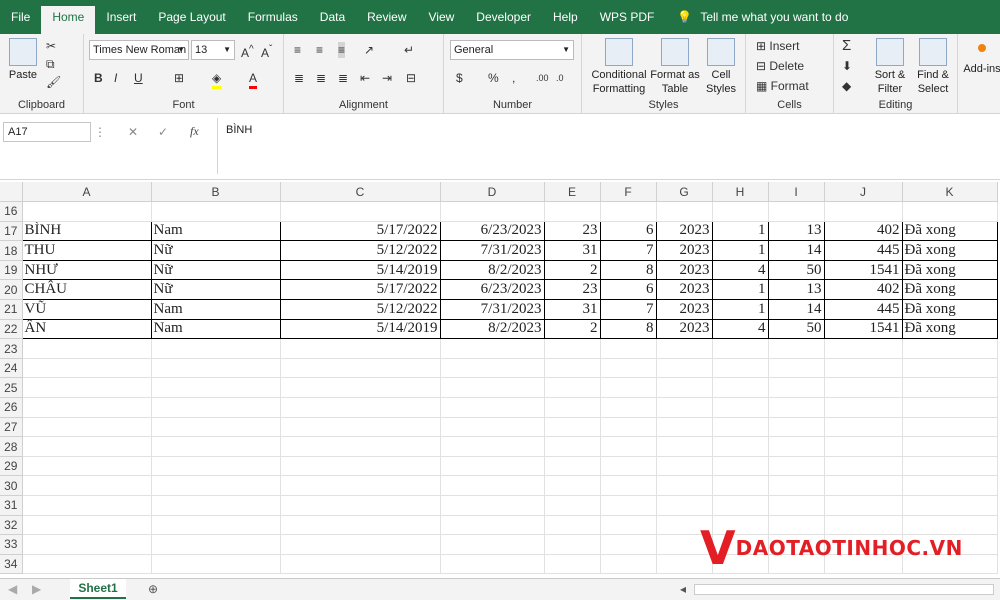 The height and width of the screenshot is (600, 1000). Describe the element at coordinates (266, 51) in the screenshot. I see `decrease-font-icon: Aˇ` at that location.